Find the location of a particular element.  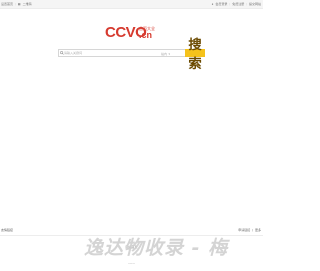

register-link: 免费注册 is located at coordinates (238, 4).